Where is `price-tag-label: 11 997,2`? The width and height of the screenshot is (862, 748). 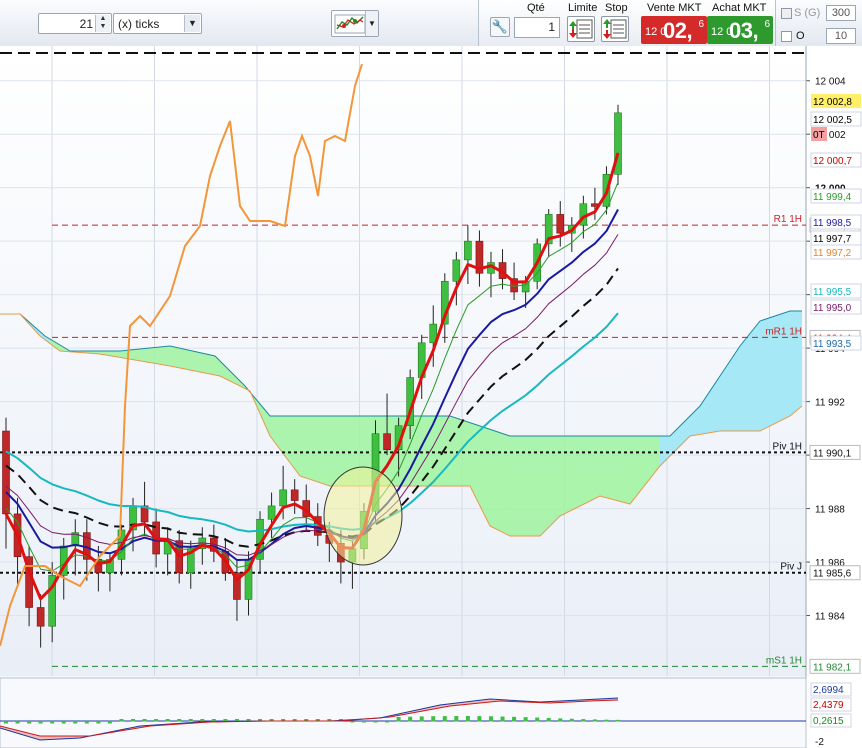 price-tag-label: 11 997,2 is located at coordinates (832, 253).